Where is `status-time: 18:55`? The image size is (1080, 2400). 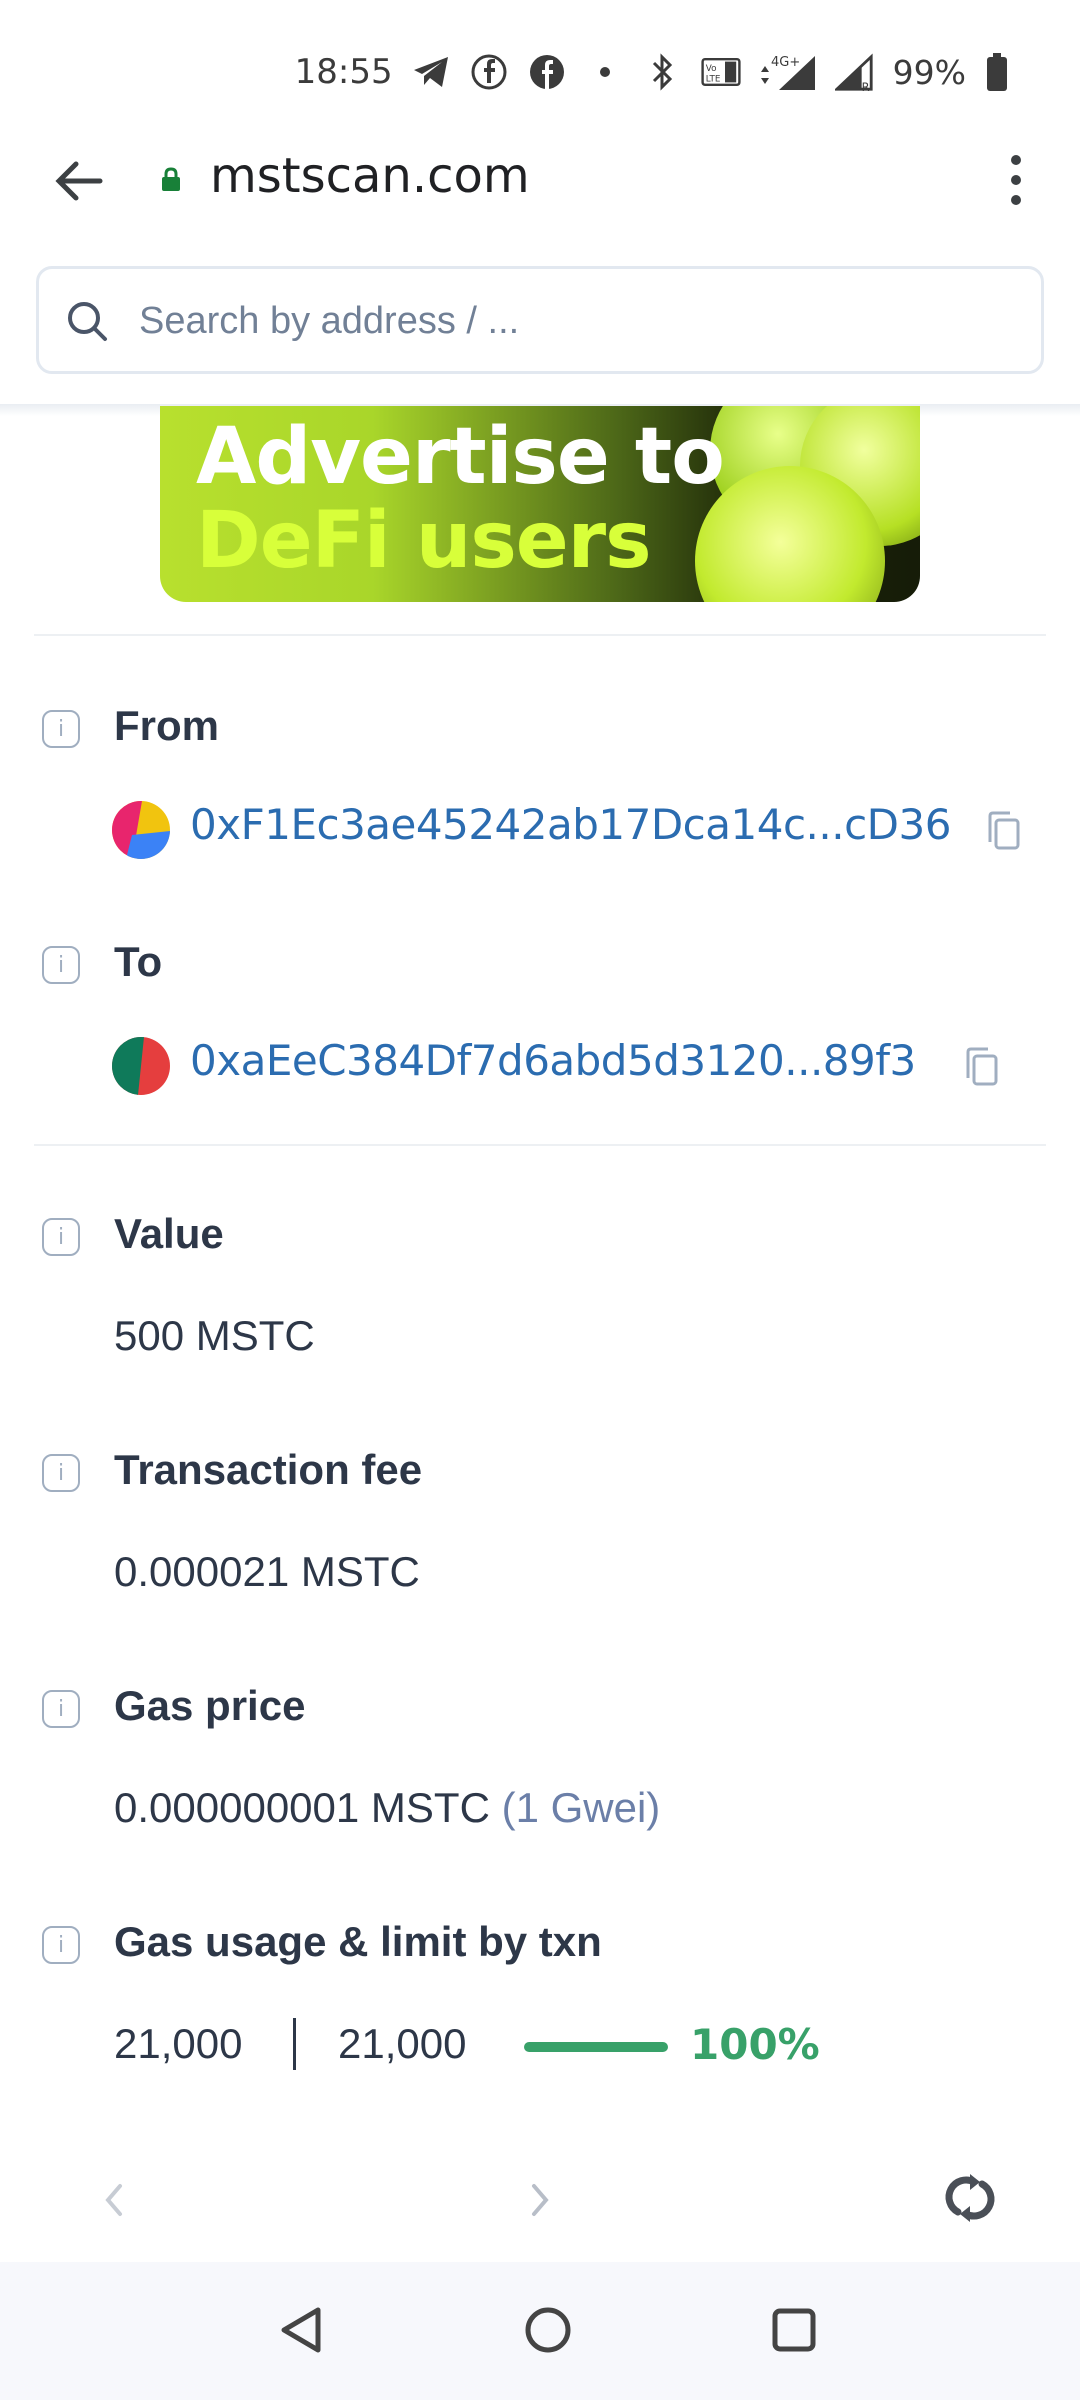
status-time: 18:55 is located at coordinates (343, 72).